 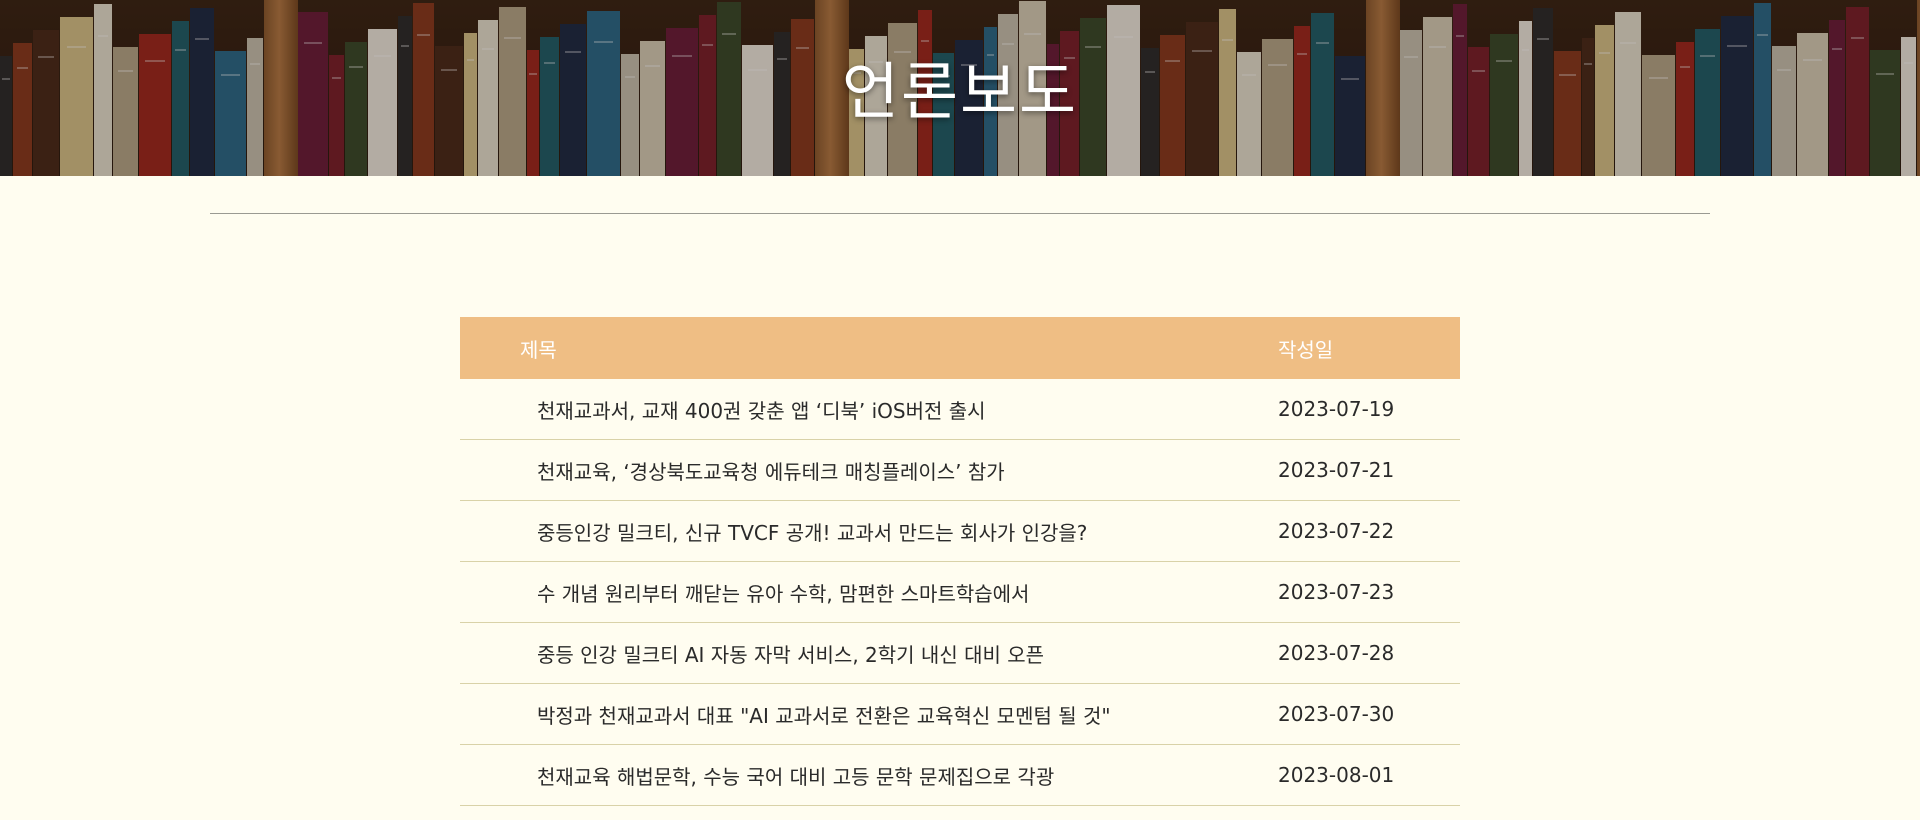 What do you see at coordinates (1336, 592) in the screenshot?
I see `row-date: 2023-07-23` at bounding box center [1336, 592].